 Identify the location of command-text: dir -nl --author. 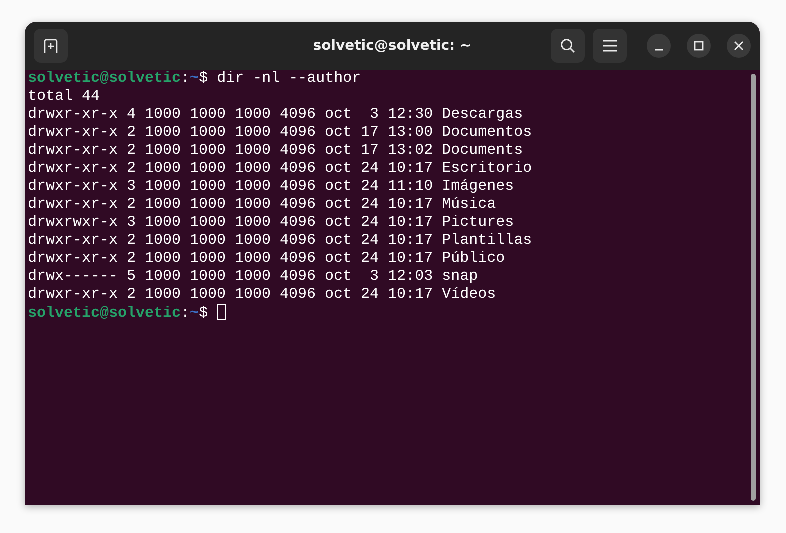
(289, 78).